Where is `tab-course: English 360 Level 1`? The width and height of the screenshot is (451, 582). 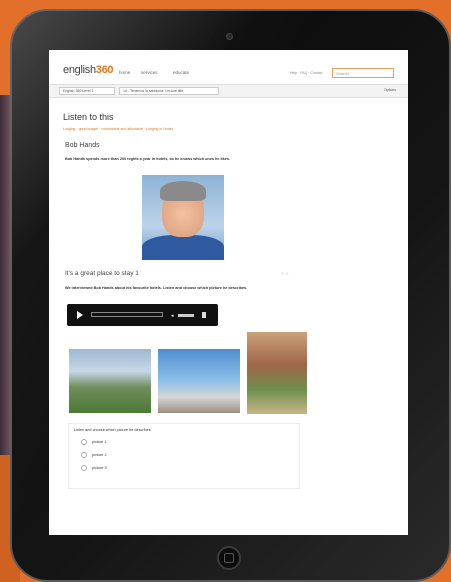 tab-course: English 360 Level 1 is located at coordinates (87, 91).